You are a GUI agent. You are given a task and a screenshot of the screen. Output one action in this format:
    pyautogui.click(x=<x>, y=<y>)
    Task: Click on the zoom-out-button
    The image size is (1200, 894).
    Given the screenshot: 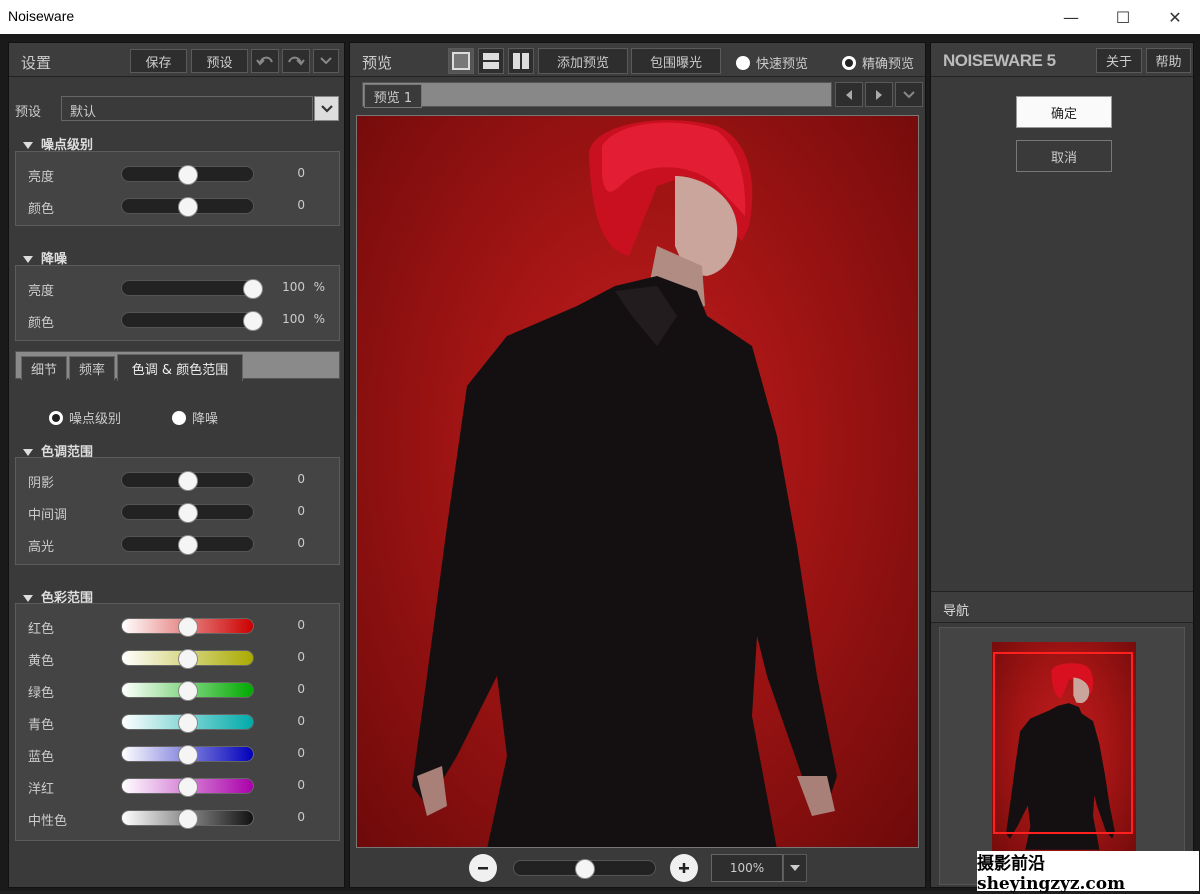 What is the action you would take?
    pyautogui.click(x=483, y=868)
    